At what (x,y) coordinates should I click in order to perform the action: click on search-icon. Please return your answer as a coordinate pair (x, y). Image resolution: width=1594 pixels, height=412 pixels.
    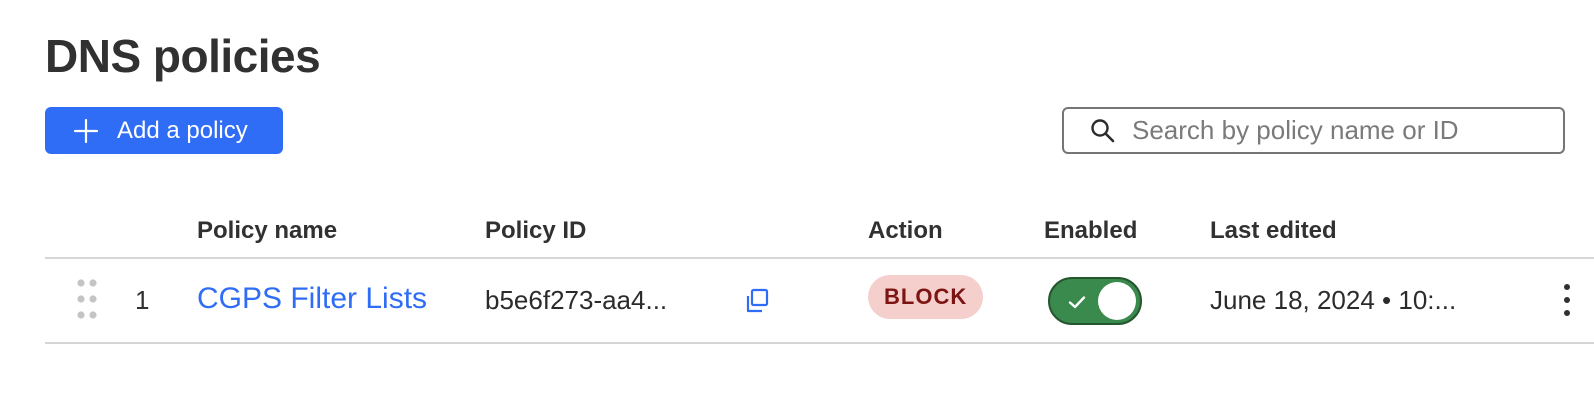
    Looking at the image, I should click on (1103, 130).